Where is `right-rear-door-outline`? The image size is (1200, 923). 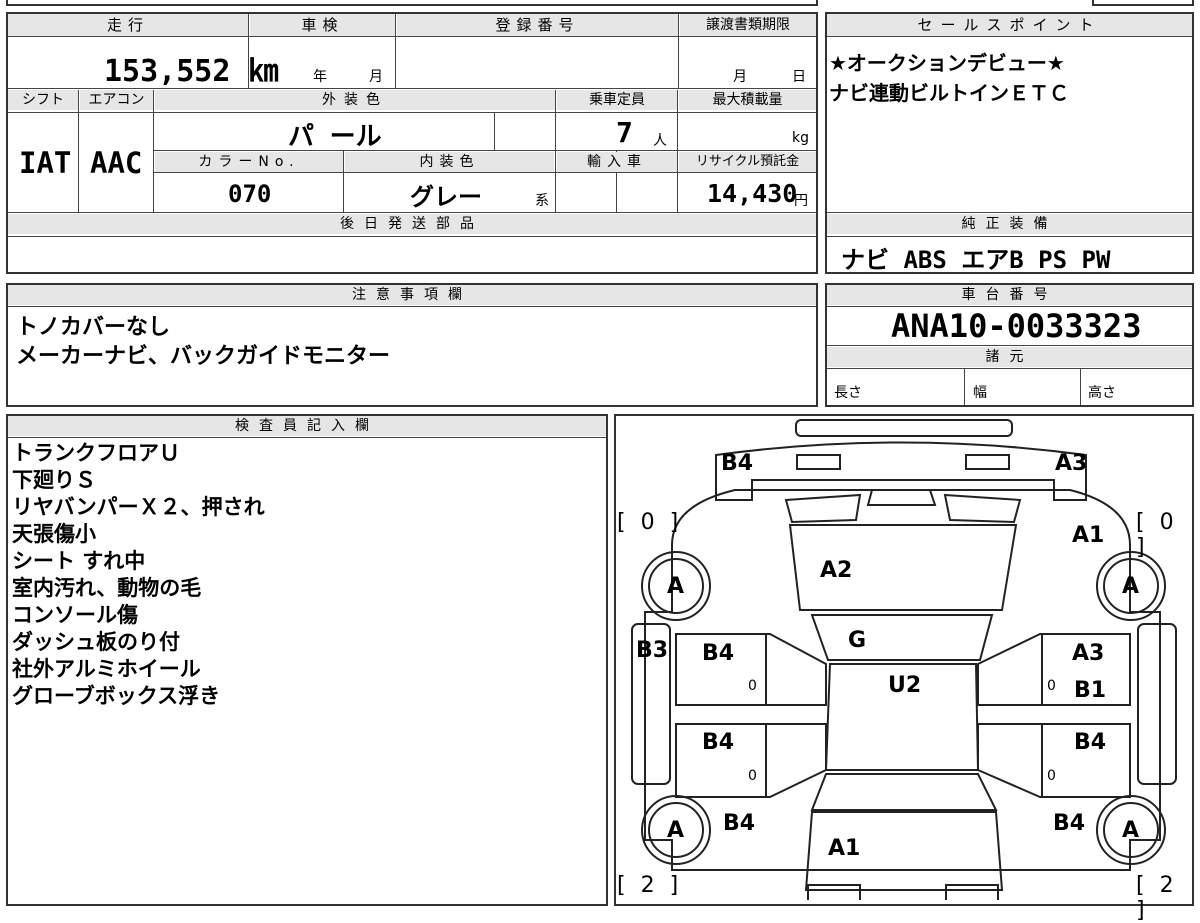 right-rear-door-outline is located at coordinates (1054, 669).